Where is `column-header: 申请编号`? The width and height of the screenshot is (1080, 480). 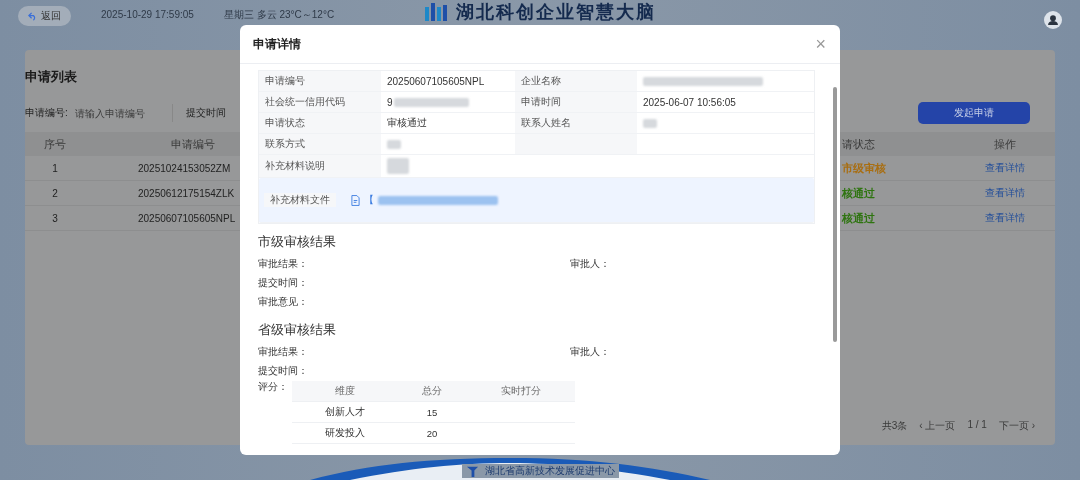 column-header: 申请编号 is located at coordinates (192, 144).